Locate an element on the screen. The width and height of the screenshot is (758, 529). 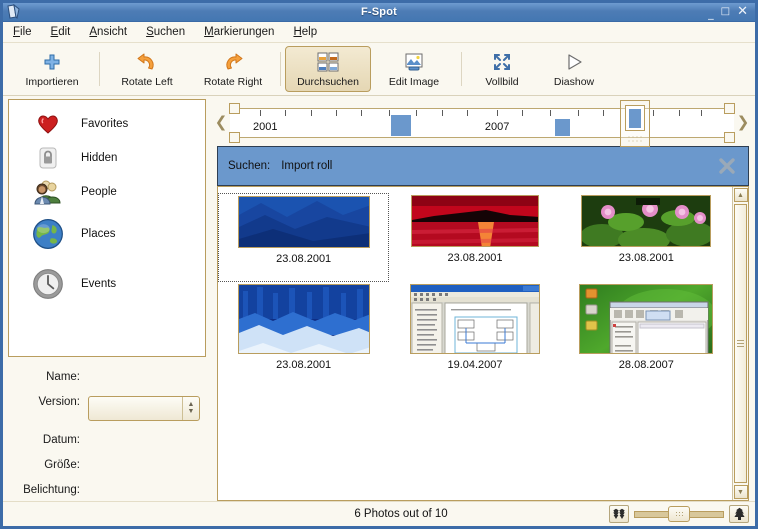
date-value is located at coordinates (147, 440).